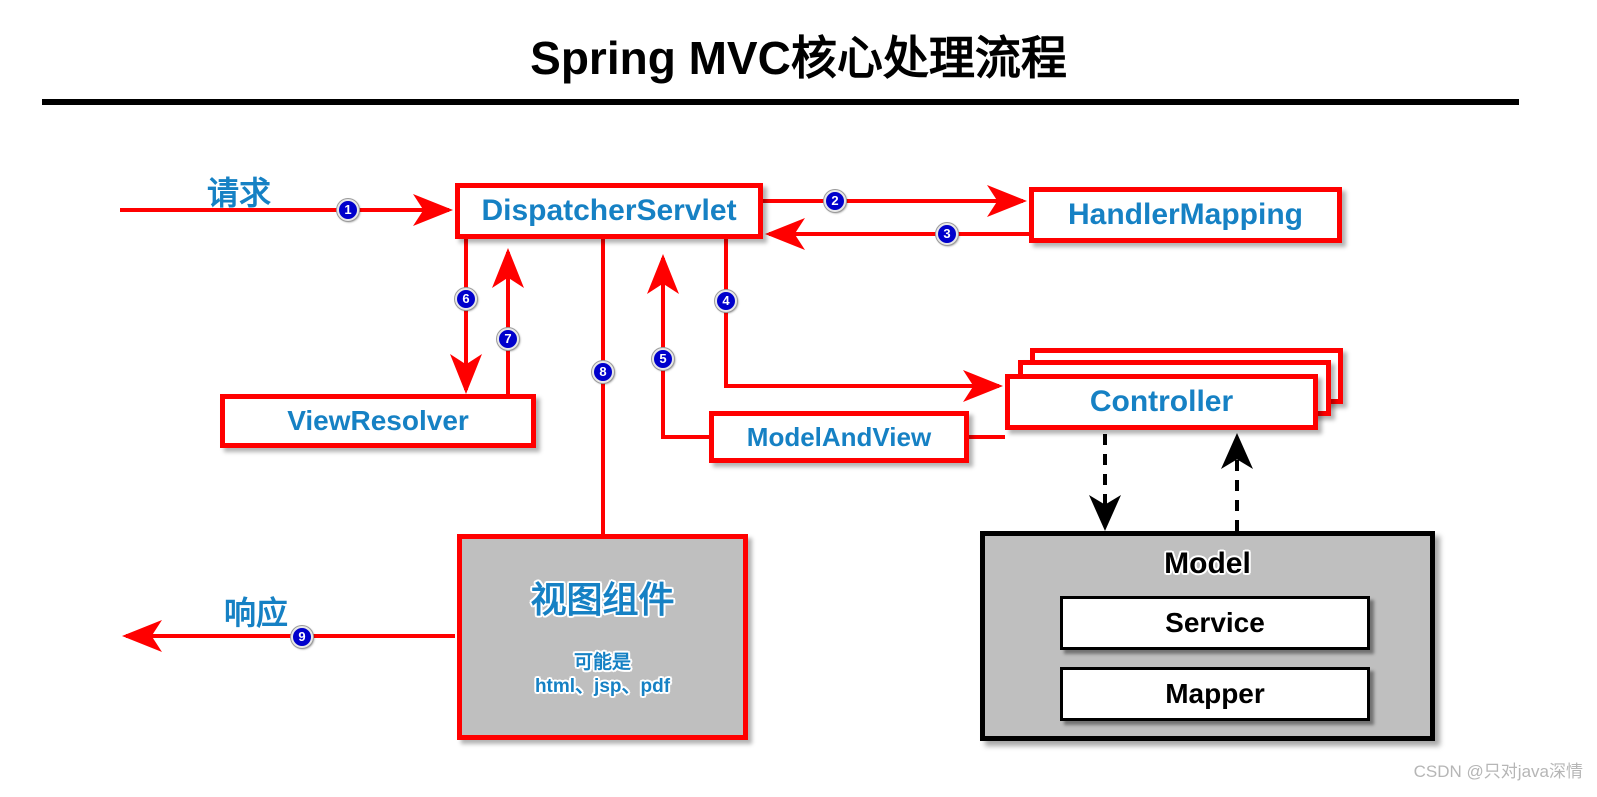 The width and height of the screenshot is (1597, 797). I want to click on step-badge-2: 2, so click(835, 201).